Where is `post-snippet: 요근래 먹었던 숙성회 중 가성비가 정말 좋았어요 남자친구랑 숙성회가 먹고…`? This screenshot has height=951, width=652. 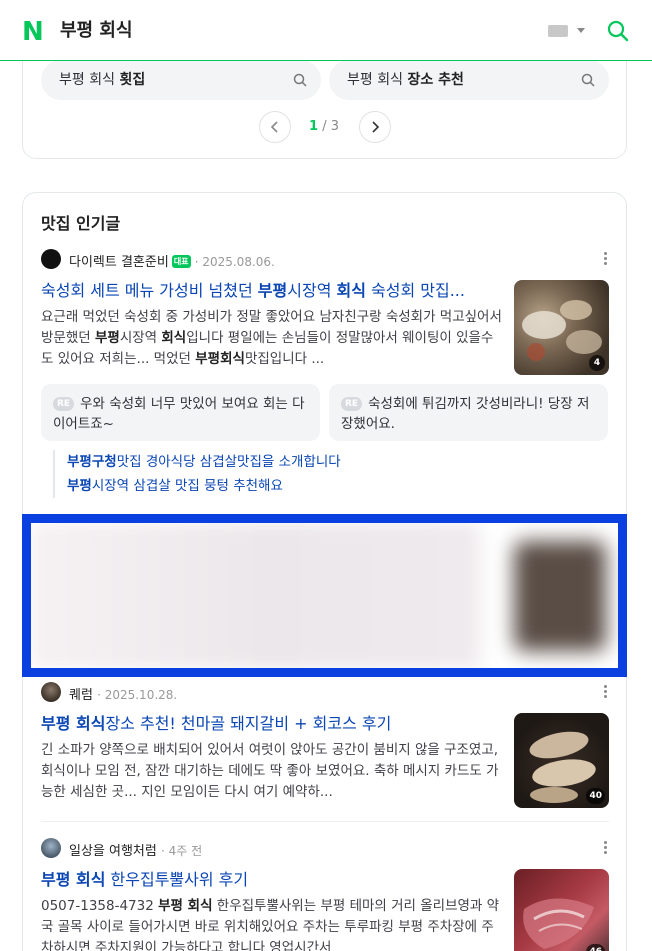 post-snippet: 요근래 먹었던 숙성회 중 가성비가 정말 좋았어요 남자친구랑 숙성회가 먹고… is located at coordinates (272, 338).